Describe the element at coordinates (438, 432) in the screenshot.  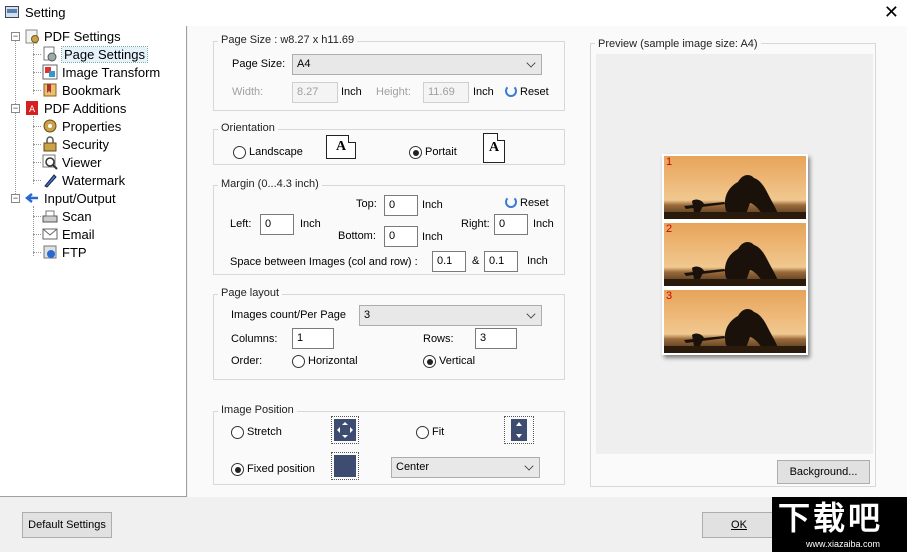
I see `fit-label: Fit` at that location.